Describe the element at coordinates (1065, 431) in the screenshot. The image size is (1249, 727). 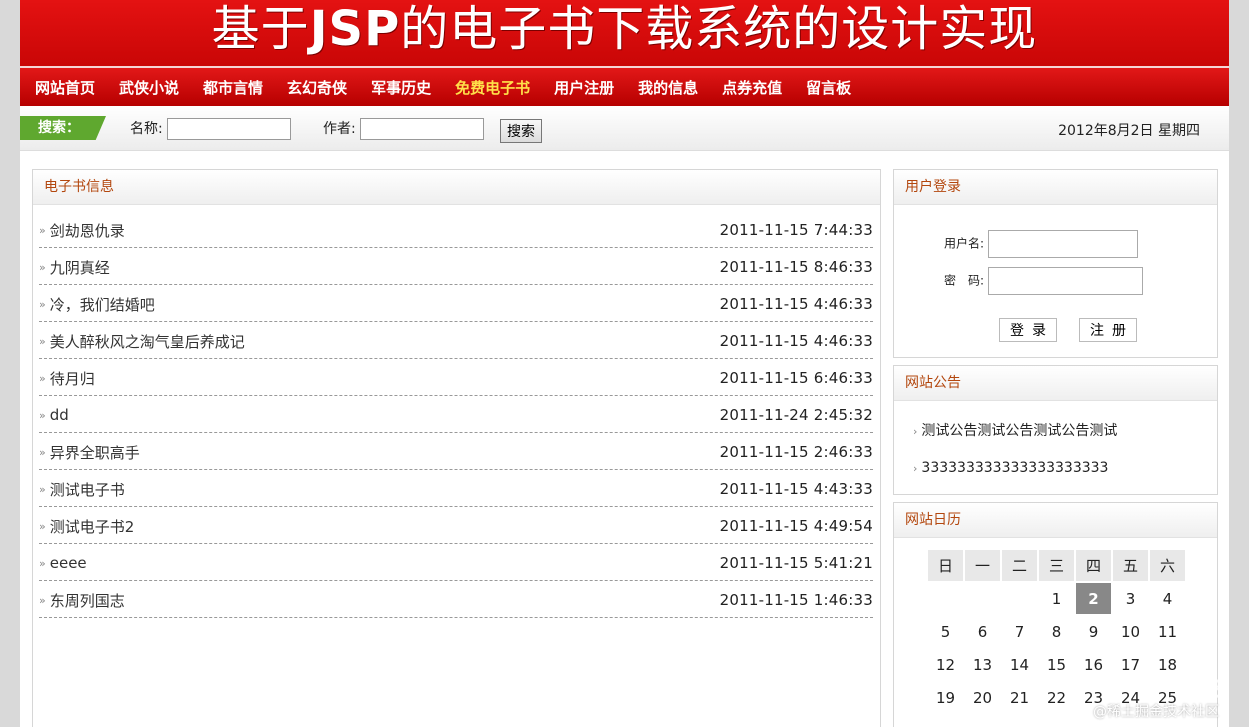
I see `notice-item: › 测试公告测试公告测试公告测试` at that location.